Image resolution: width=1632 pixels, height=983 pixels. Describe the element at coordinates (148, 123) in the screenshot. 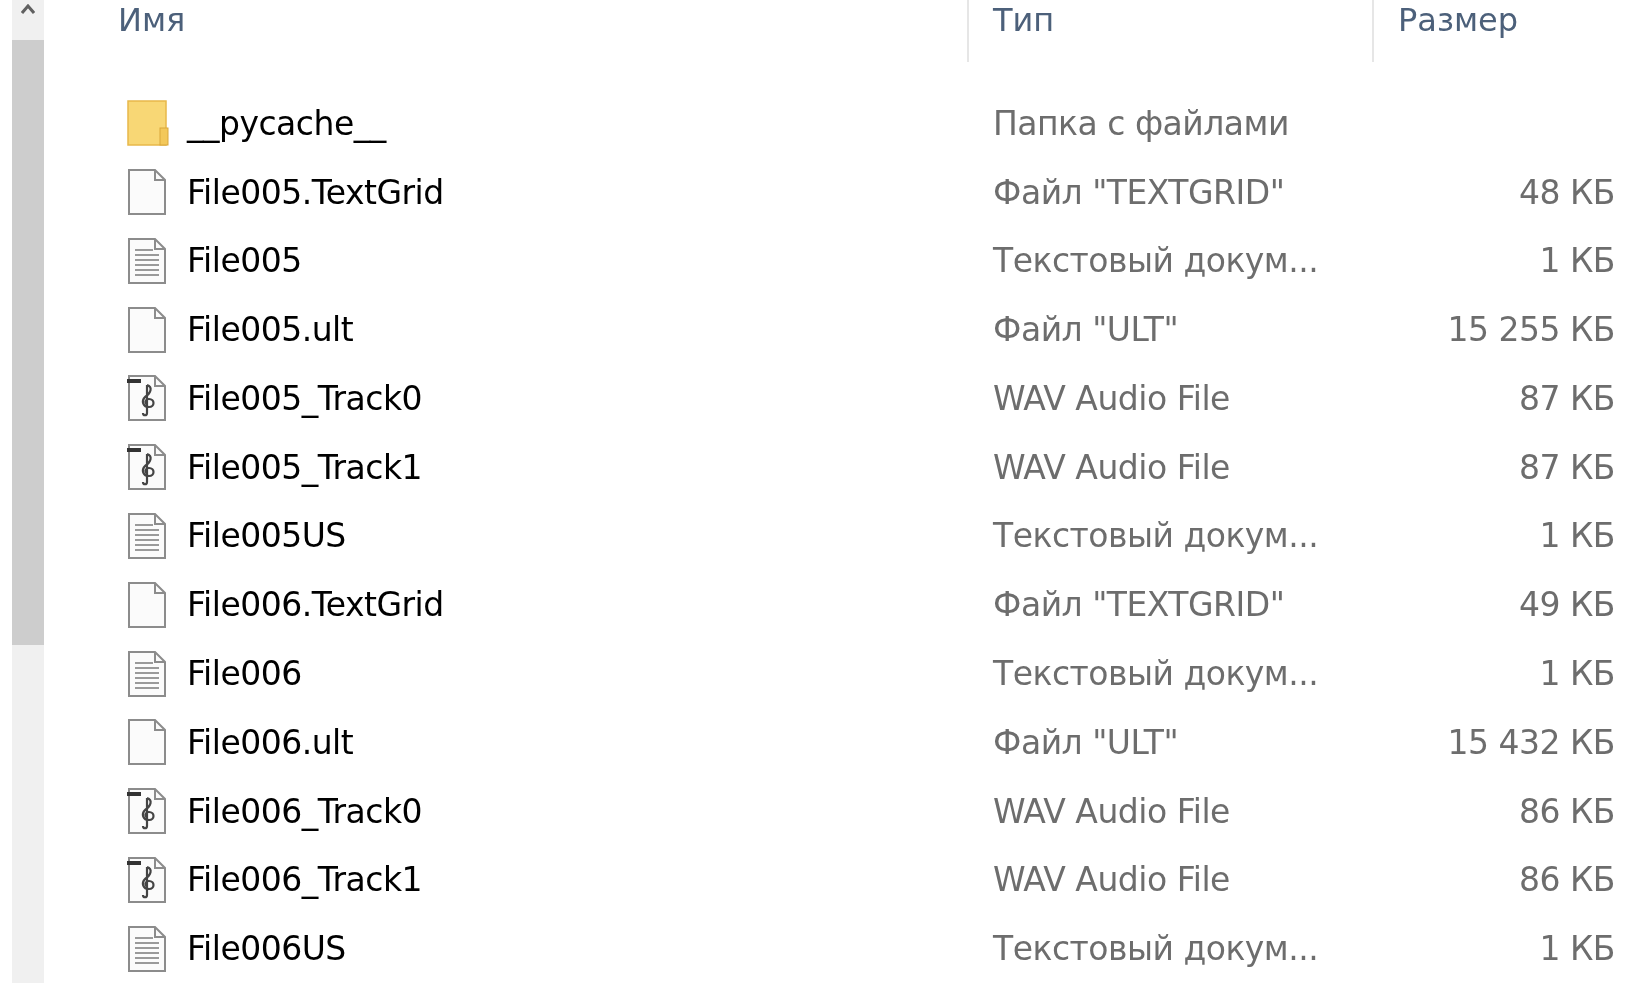

I see `folder-icon` at that location.